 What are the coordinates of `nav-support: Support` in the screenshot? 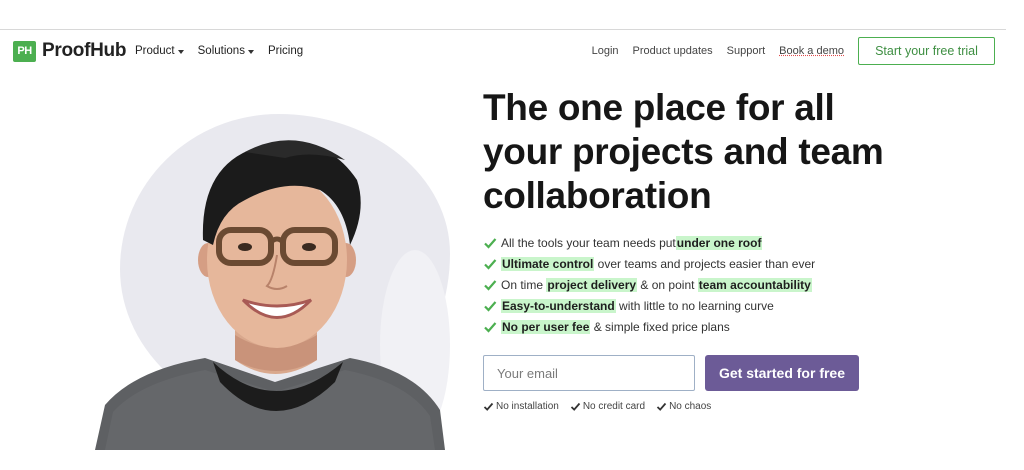 It's located at (746, 51).